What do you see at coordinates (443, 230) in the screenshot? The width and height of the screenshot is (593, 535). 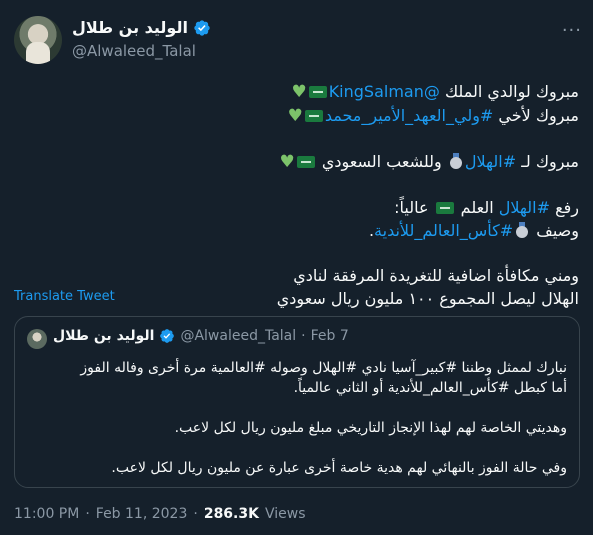 I see `hashtag-link: #كأس_العالم_للأندية` at bounding box center [443, 230].